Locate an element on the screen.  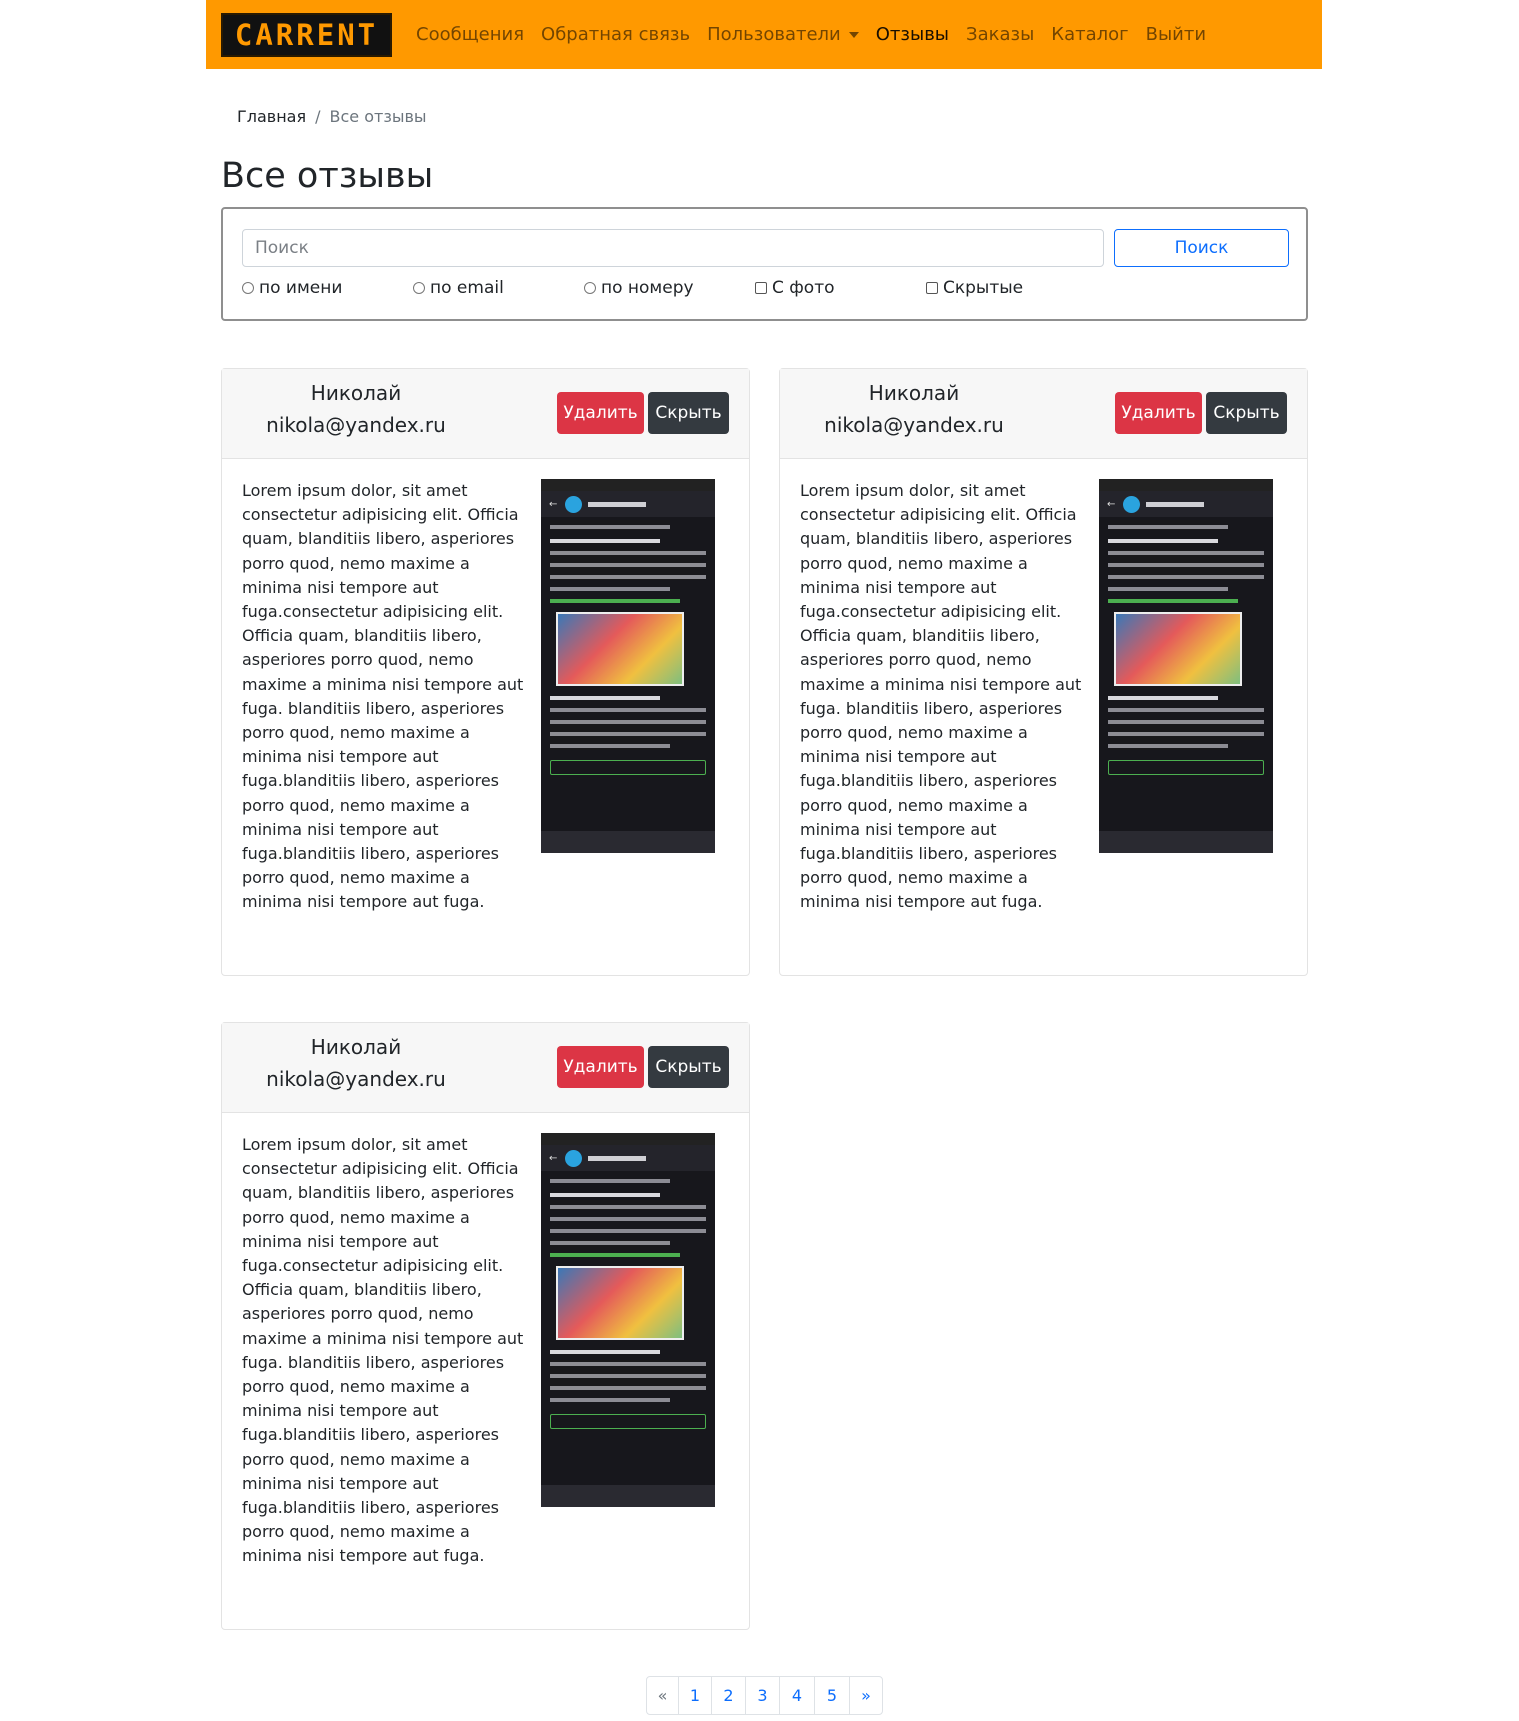
filter-by-number: по номеру is located at coordinates (669, 288).